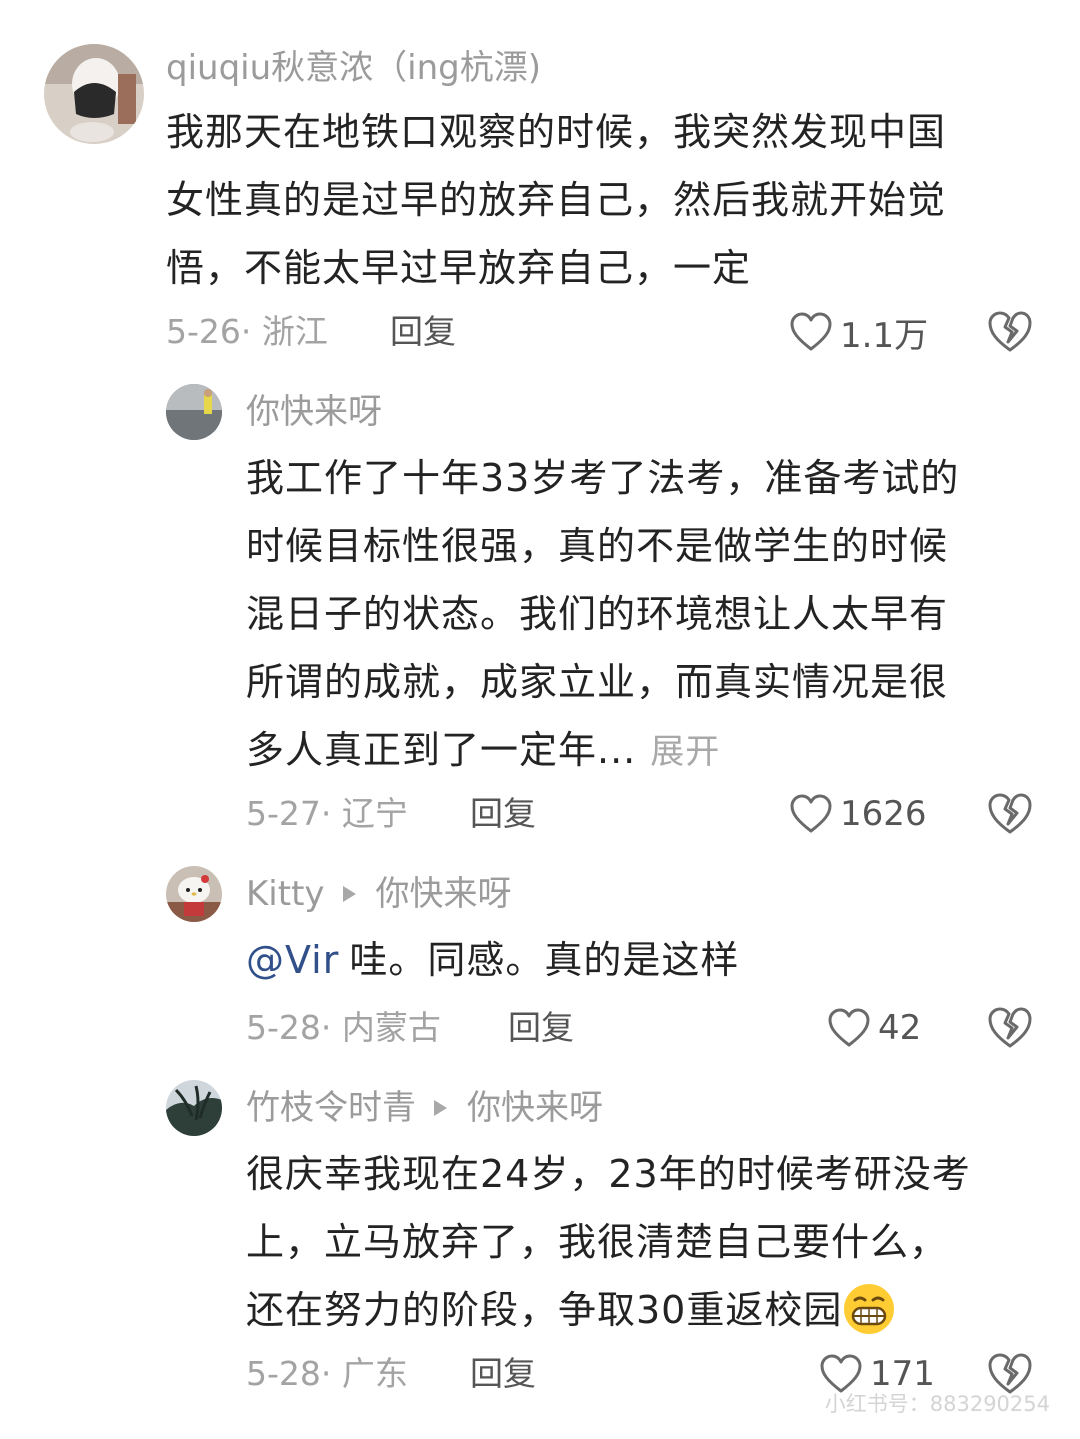  What do you see at coordinates (597, 546) in the screenshot?
I see `comment-line: 时候目标性很强，真的不是做学生的时候` at bounding box center [597, 546].